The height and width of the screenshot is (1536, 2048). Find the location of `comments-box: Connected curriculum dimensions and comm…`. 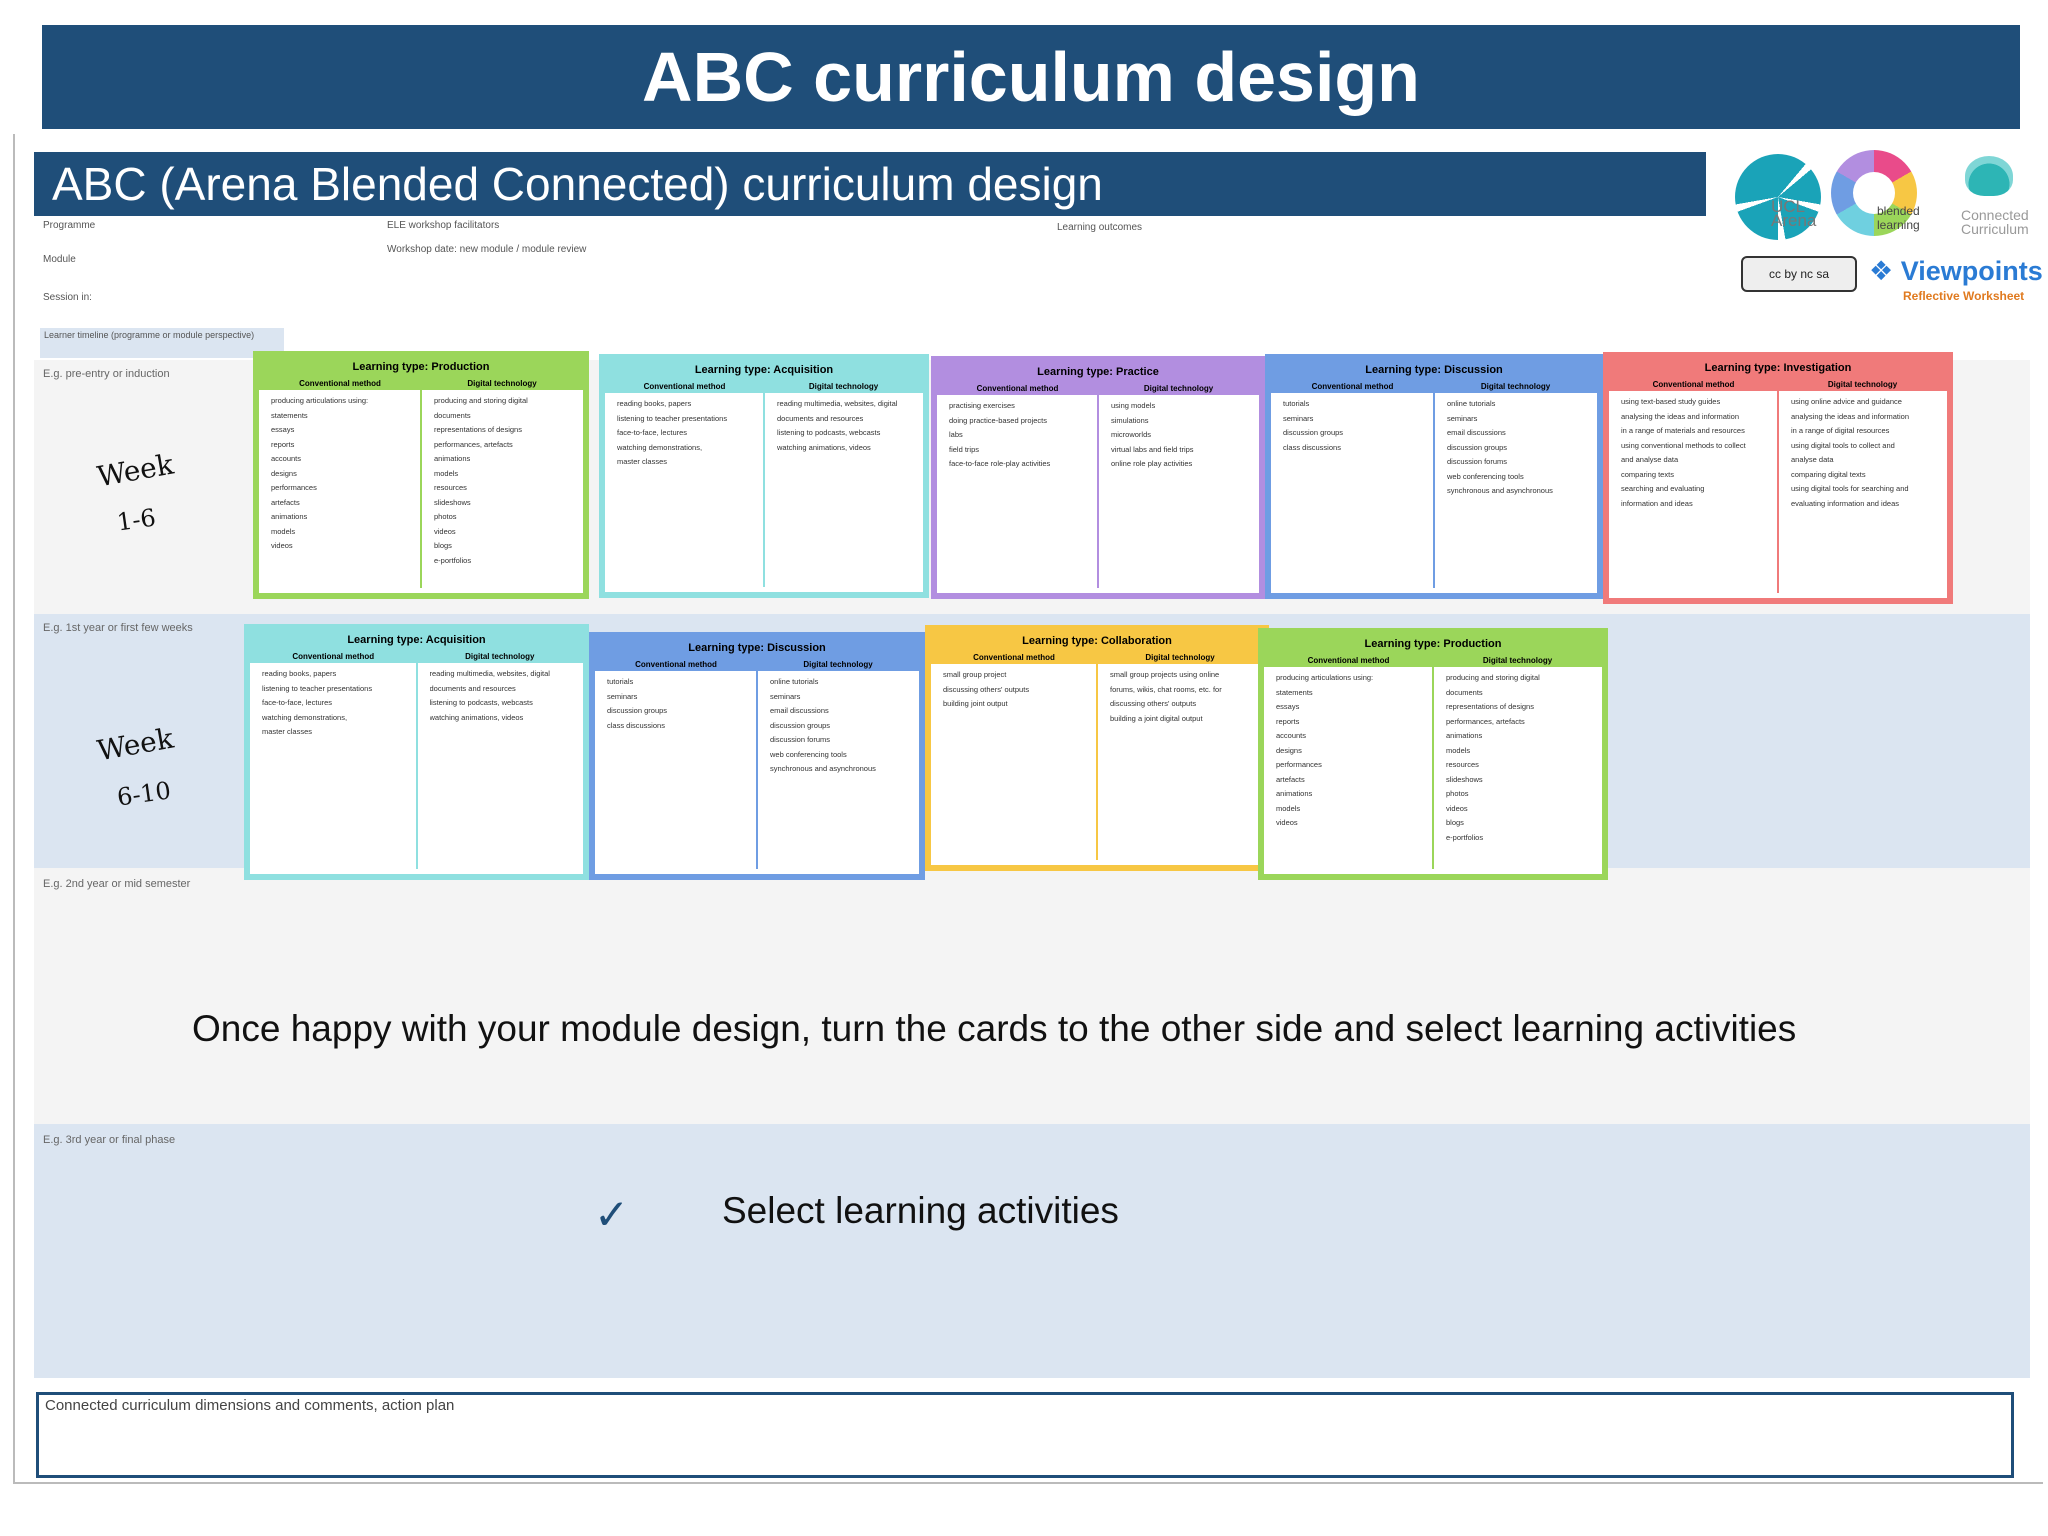

comments-box: Connected curriculum dimensions and comm… is located at coordinates (1025, 1435).